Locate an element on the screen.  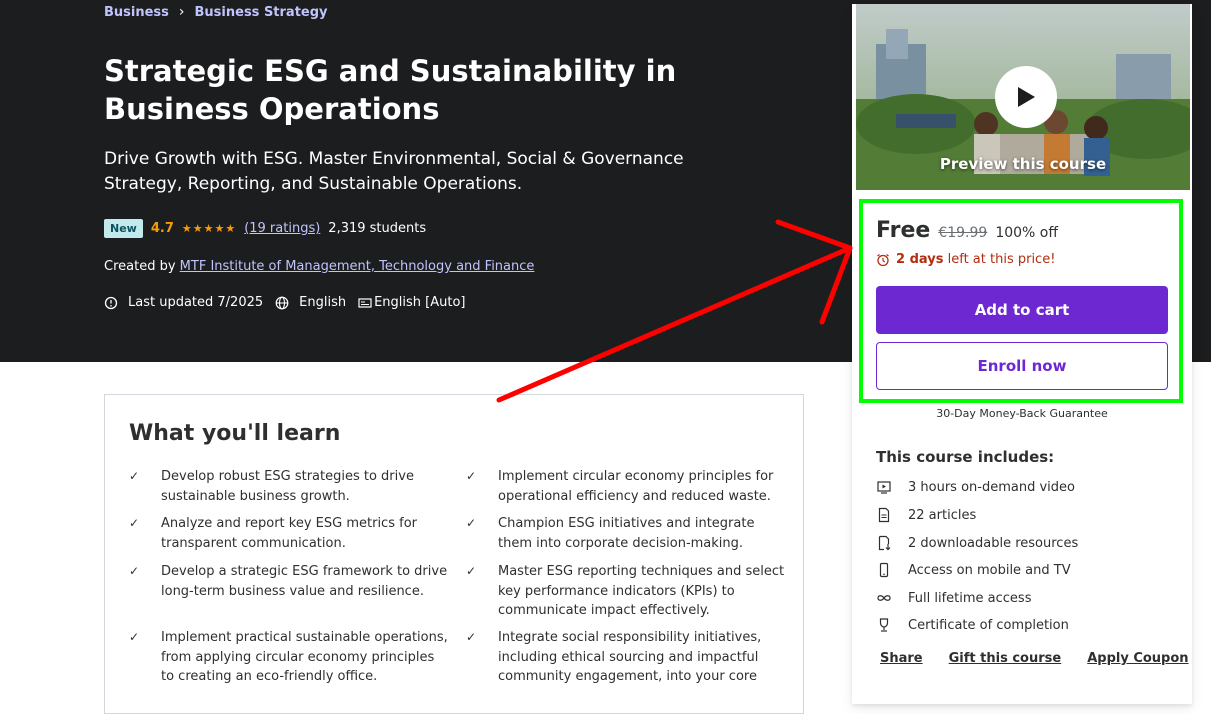
ratings-count-link: (19 ratings) is located at coordinates (282, 228).